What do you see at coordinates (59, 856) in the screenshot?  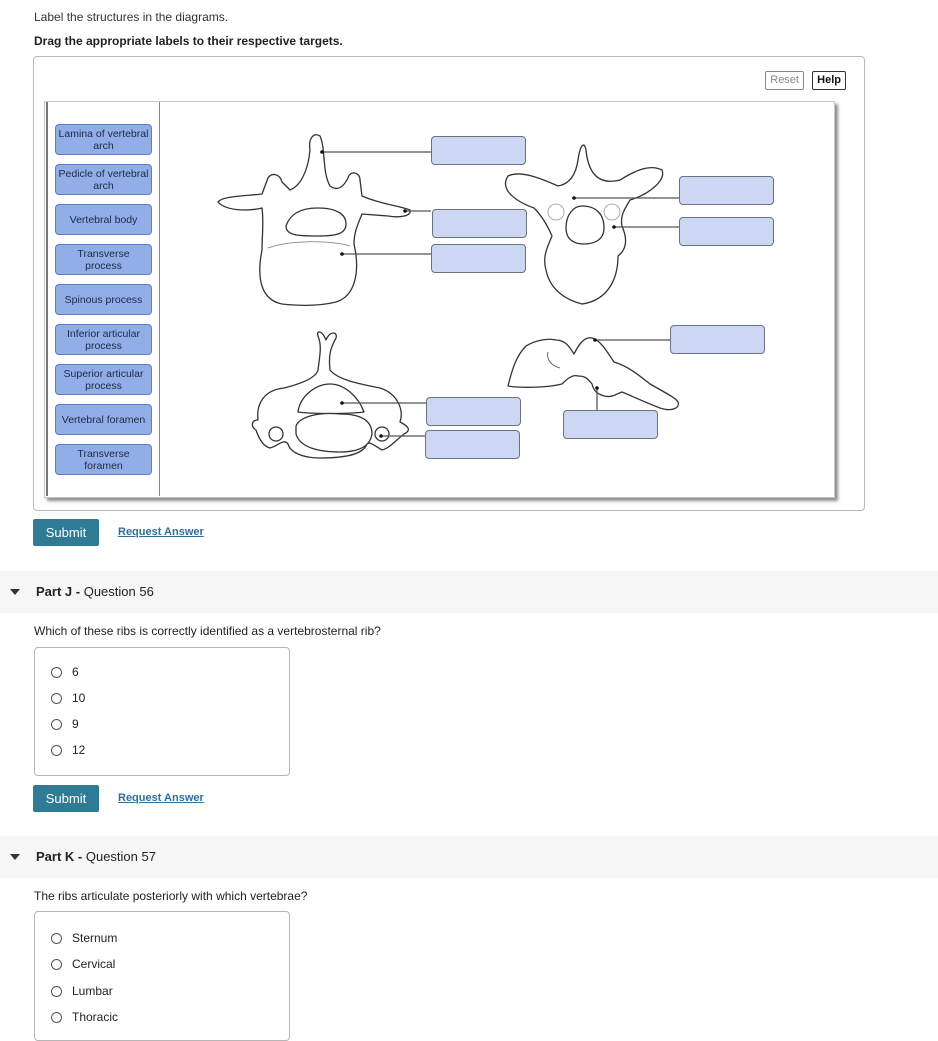 I see `part-k-label: Part K -` at bounding box center [59, 856].